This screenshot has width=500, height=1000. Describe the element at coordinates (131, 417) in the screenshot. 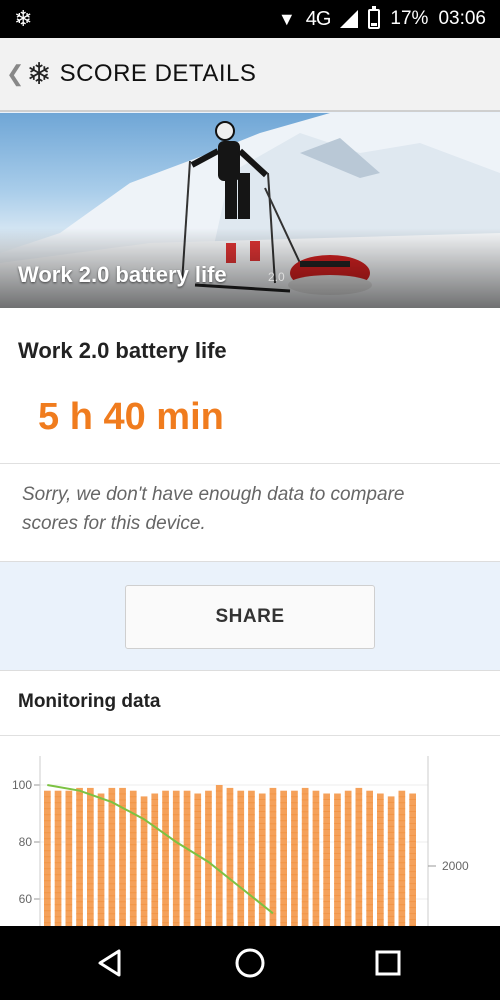

I see `score-value: 5 h 40 min` at that location.